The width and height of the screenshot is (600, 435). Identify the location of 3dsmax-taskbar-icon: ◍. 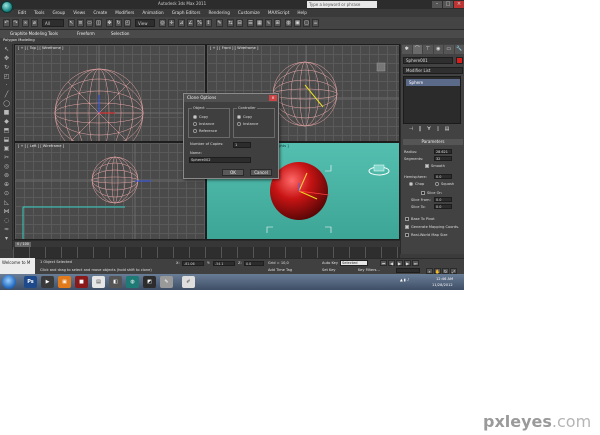
(132, 282).